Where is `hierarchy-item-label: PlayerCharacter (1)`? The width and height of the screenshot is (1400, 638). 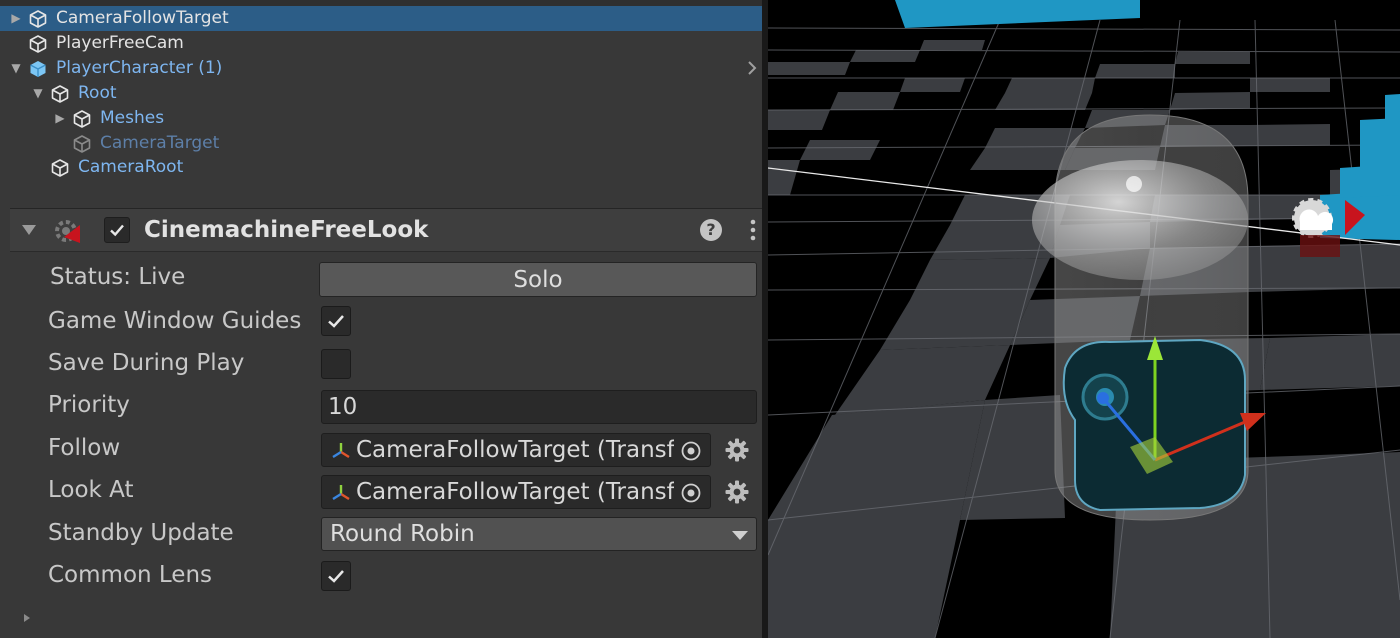
hierarchy-item-label: PlayerCharacter (1) is located at coordinates (139, 68).